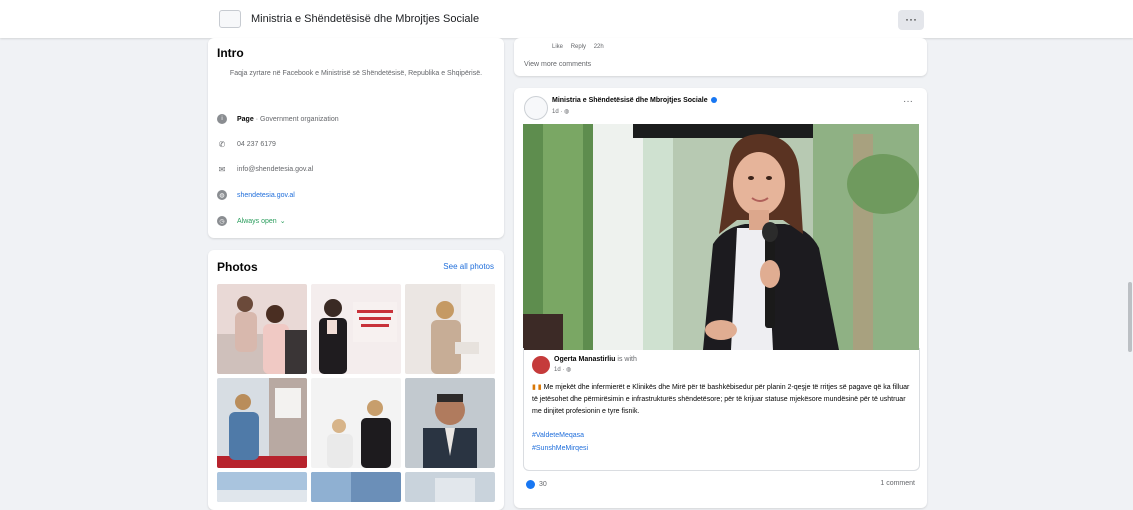  I want to click on intro-category-row: i Page · Government organization, so click(278, 119).